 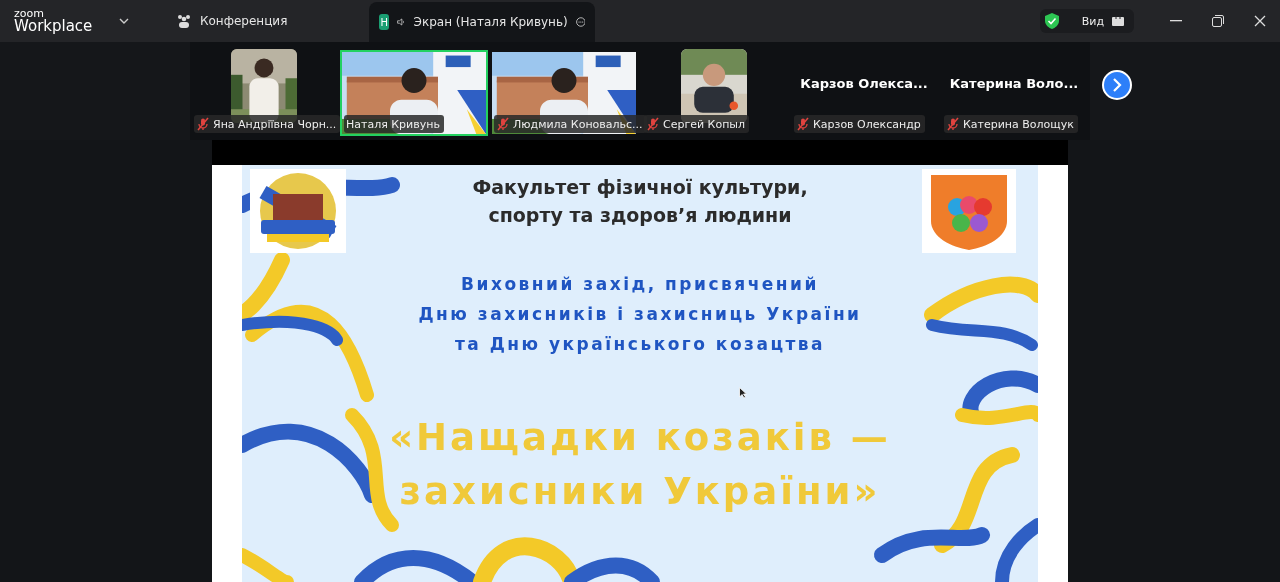 I want to click on chevron-right-icon, so click(x=1117, y=85).